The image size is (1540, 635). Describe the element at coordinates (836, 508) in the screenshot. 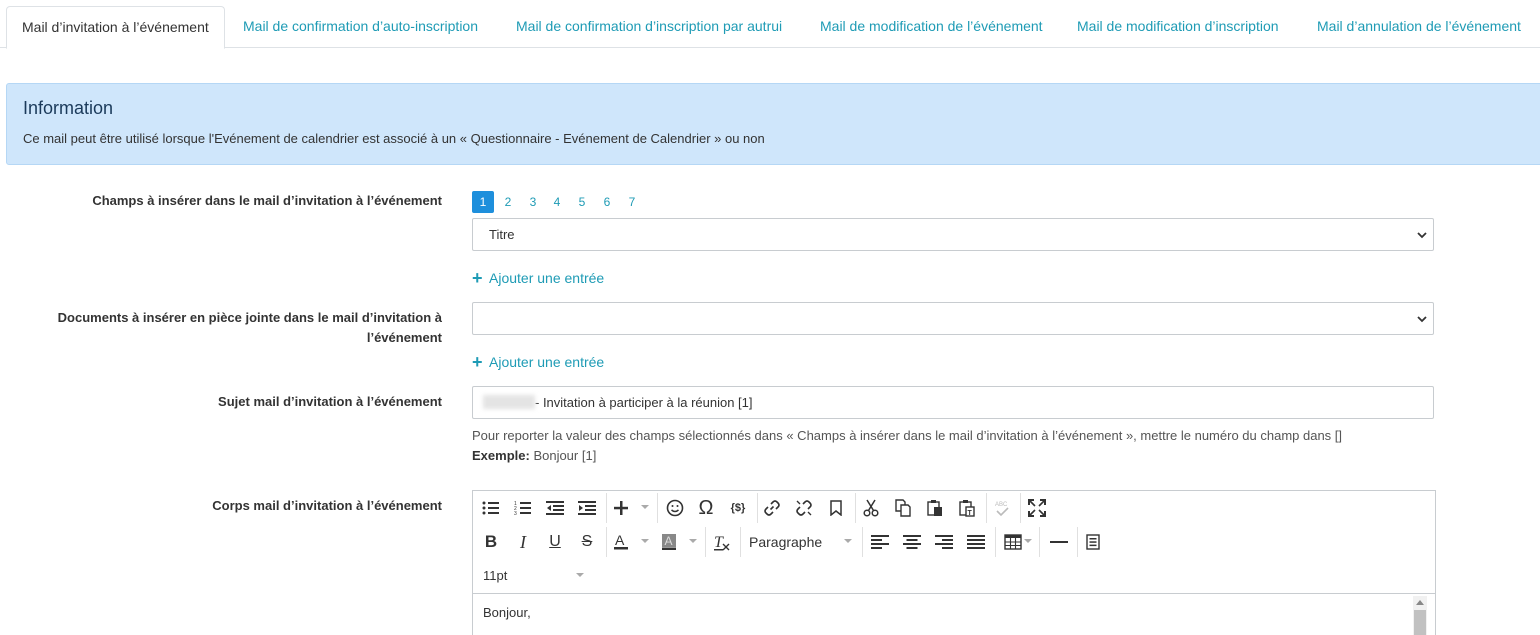

I see `bookmark-icon` at that location.